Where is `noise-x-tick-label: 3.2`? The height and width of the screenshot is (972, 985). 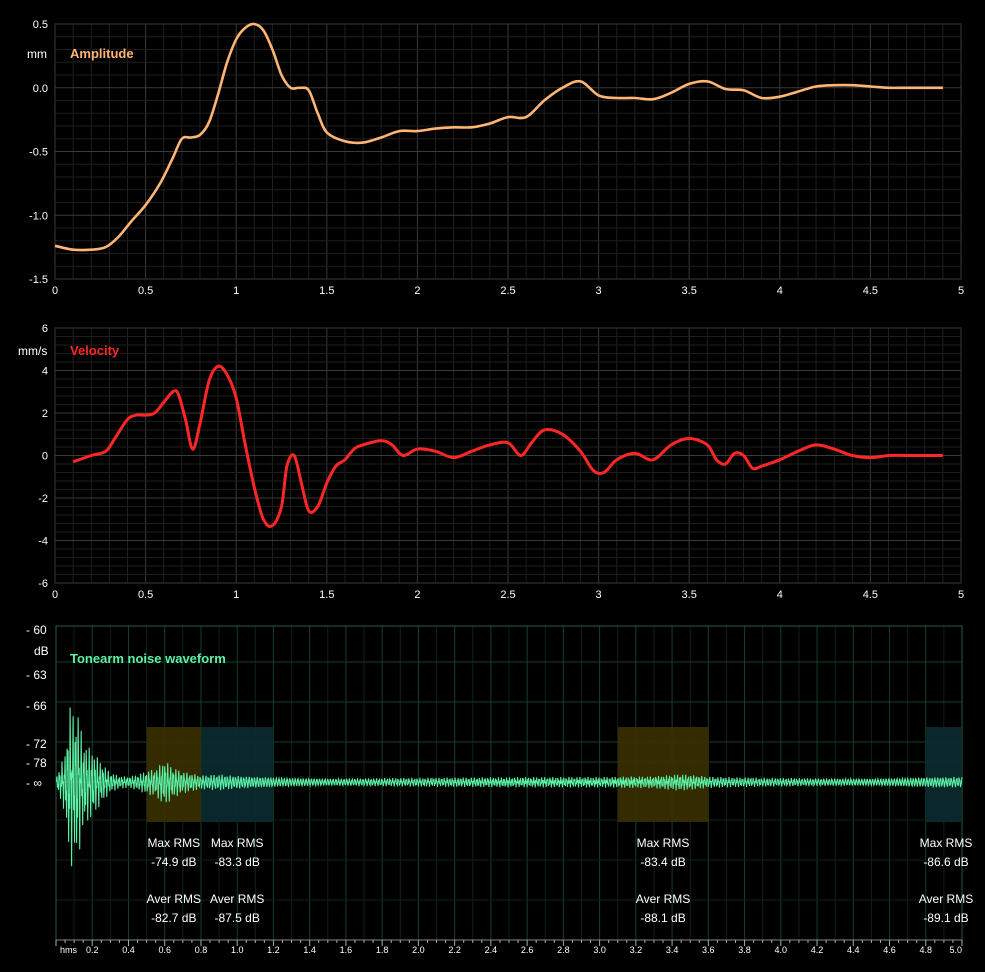
noise-x-tick-label: 3.2 is located at coordinates (636, 950).